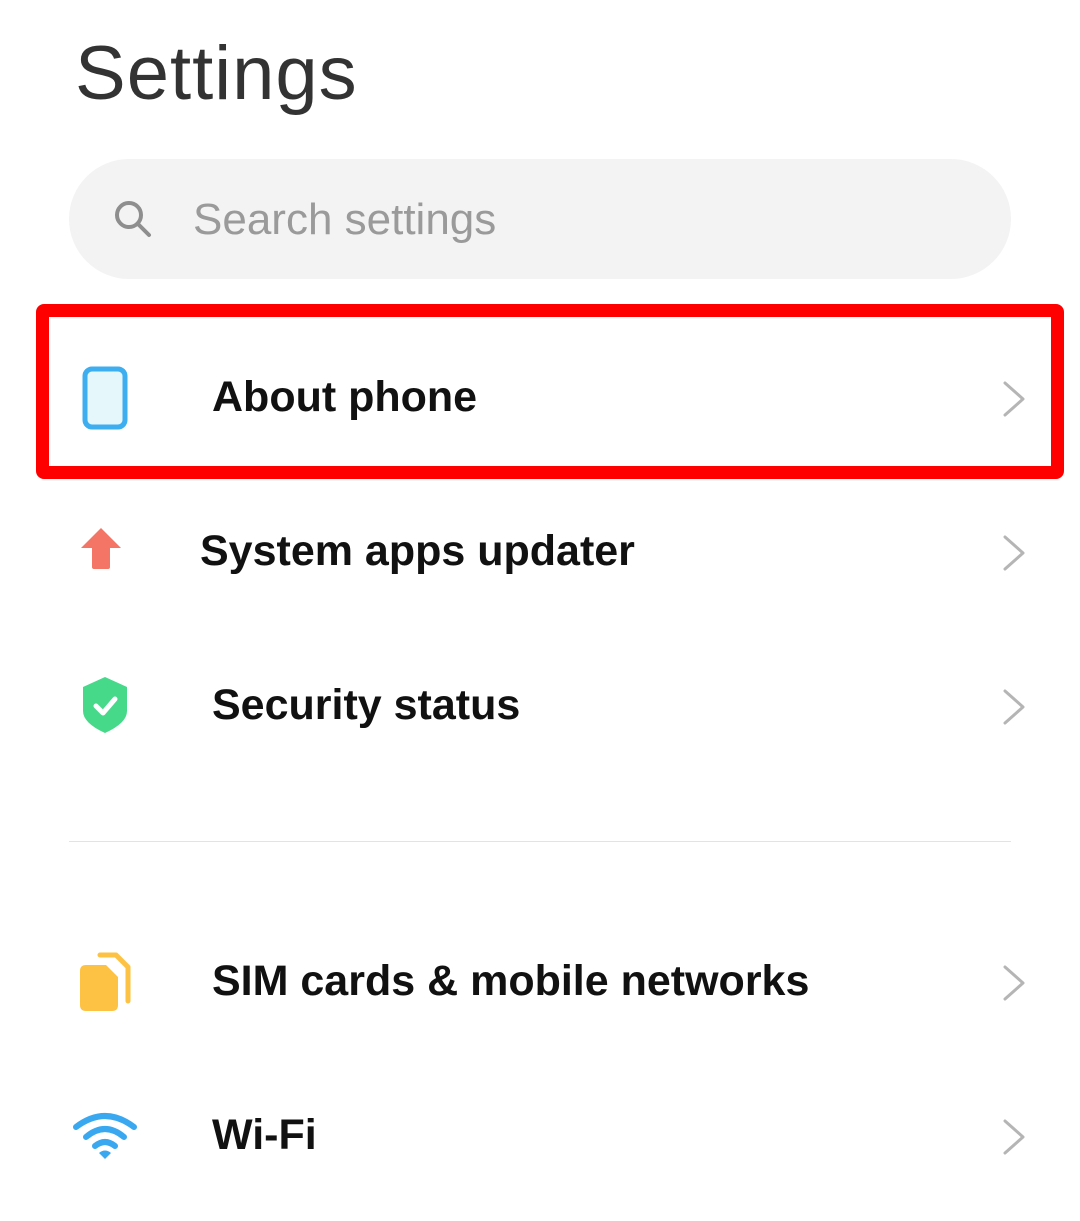  What do you see at coordinates (540, 398) in the screenshot?
I see `settings-item-about-phone: About phone` at bounding box center [540, 398].